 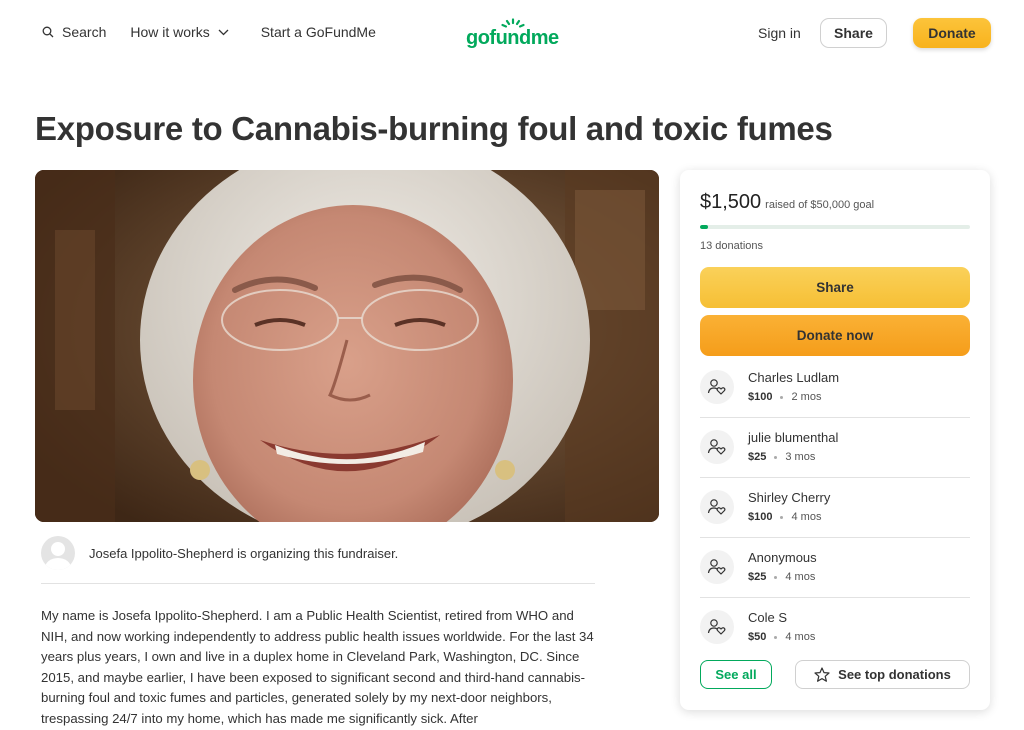 I want to click on donor-name: Anonymous, so click(x=782, y=557).